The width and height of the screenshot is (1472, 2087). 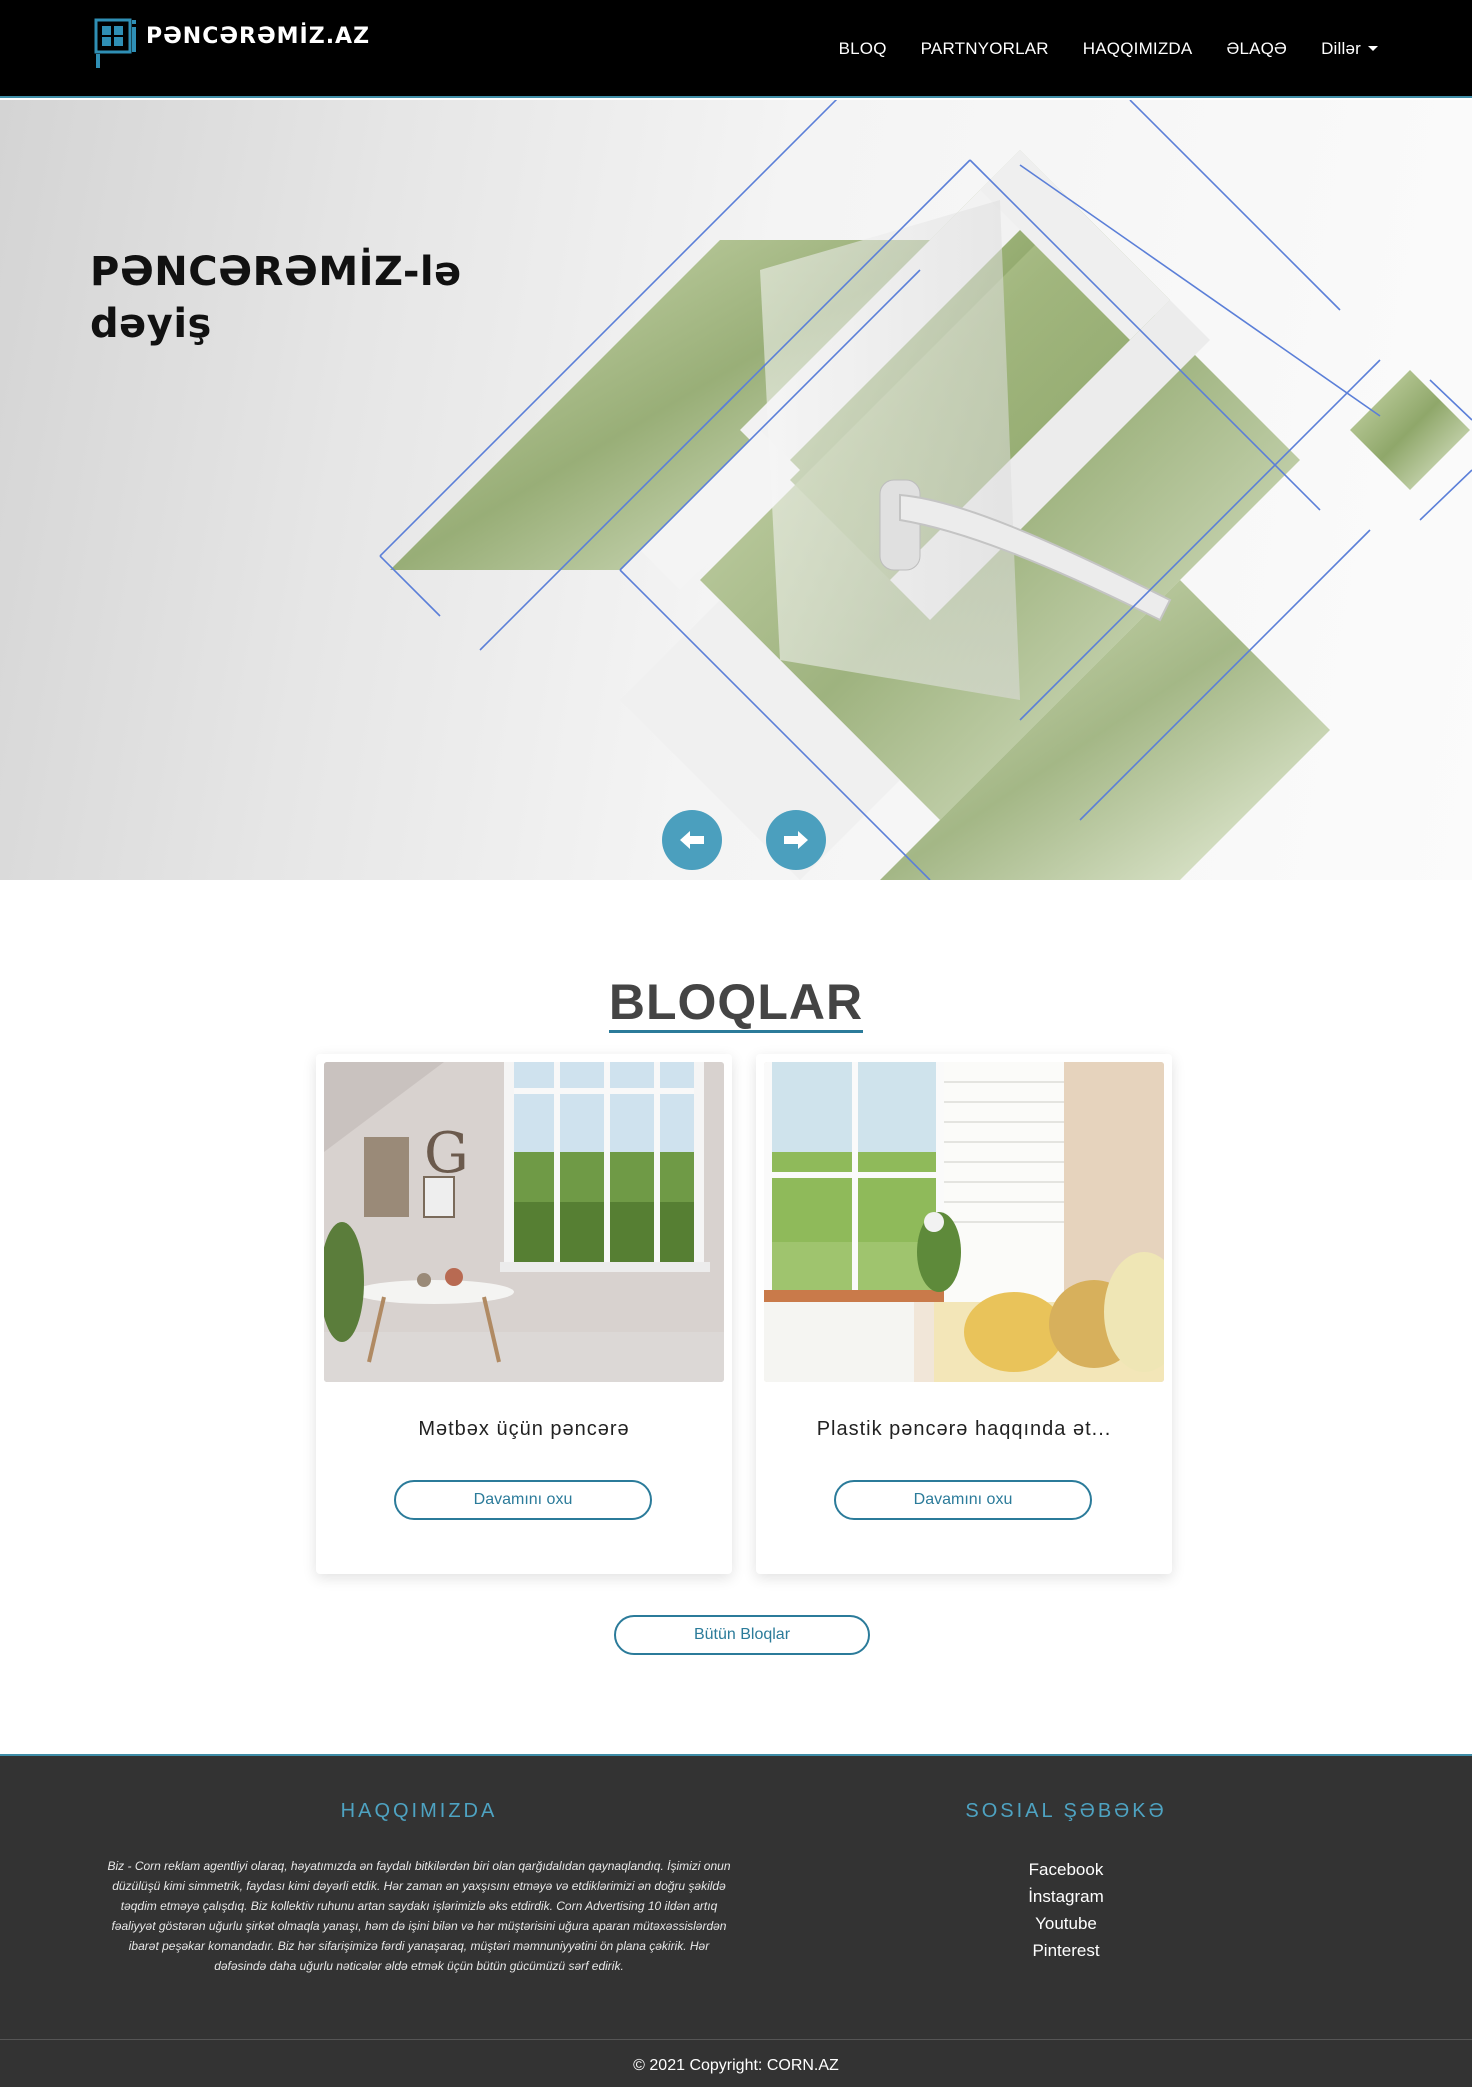 What do you see at coordinates (258, 36) in the screenshot?
I see `brand-name: PƏNCƏRƏMİZ.AZ` at bounding box center [258, 36].